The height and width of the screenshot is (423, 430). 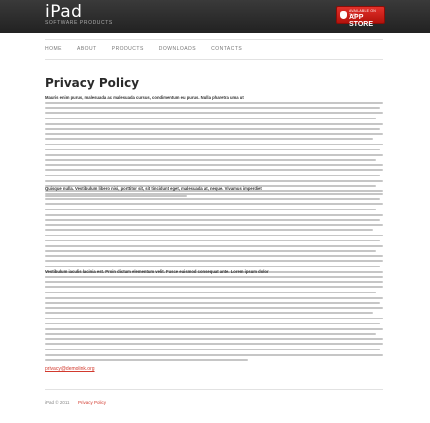 I want to click on nav-item-about: ABOUT, so click(x=87, y=49).